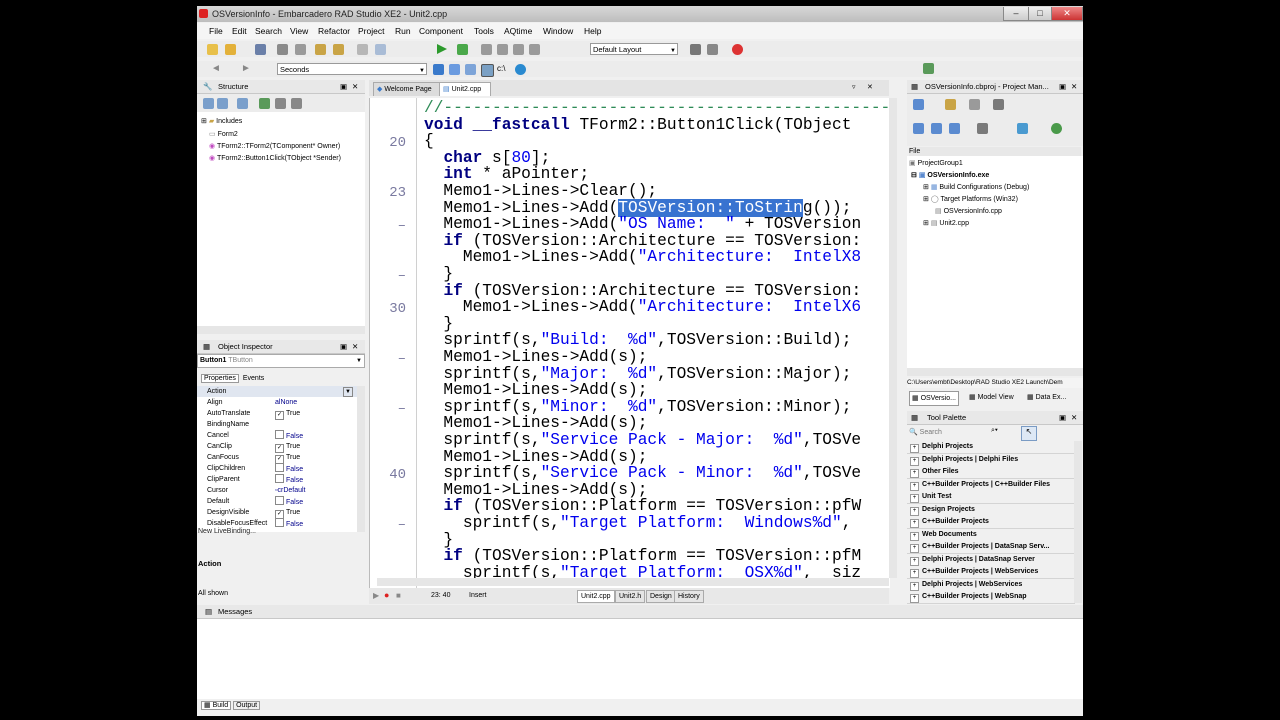 This screenshot has height=720, width=1280. Describe the element at coordinates (355, 86) in the screenshot. I see `close-panel-icon: ✕` at that location.